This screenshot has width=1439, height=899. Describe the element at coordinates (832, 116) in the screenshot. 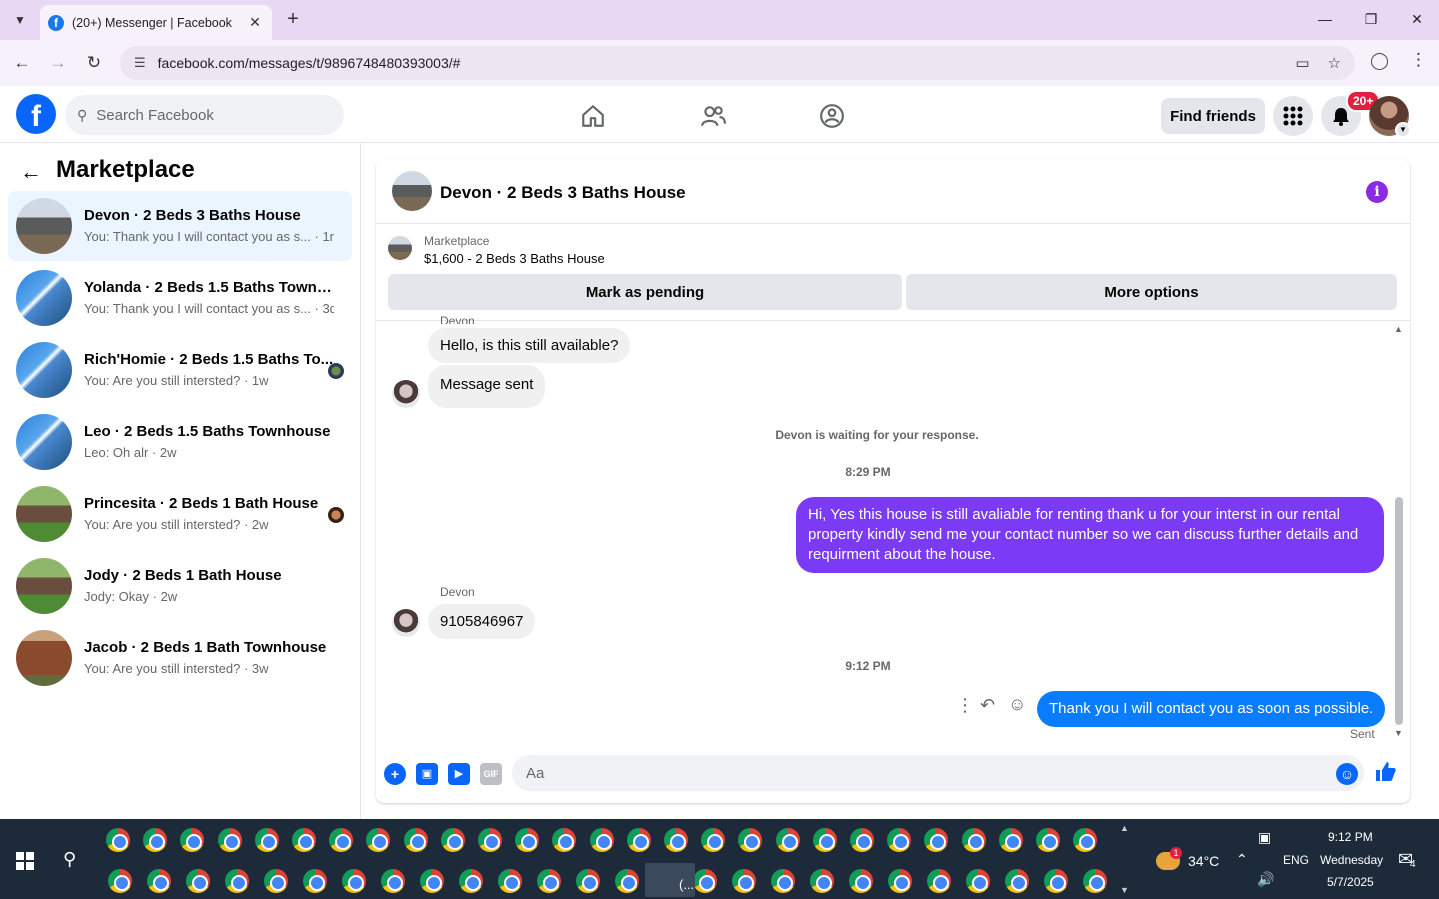

I see `groups-icon` at that location.